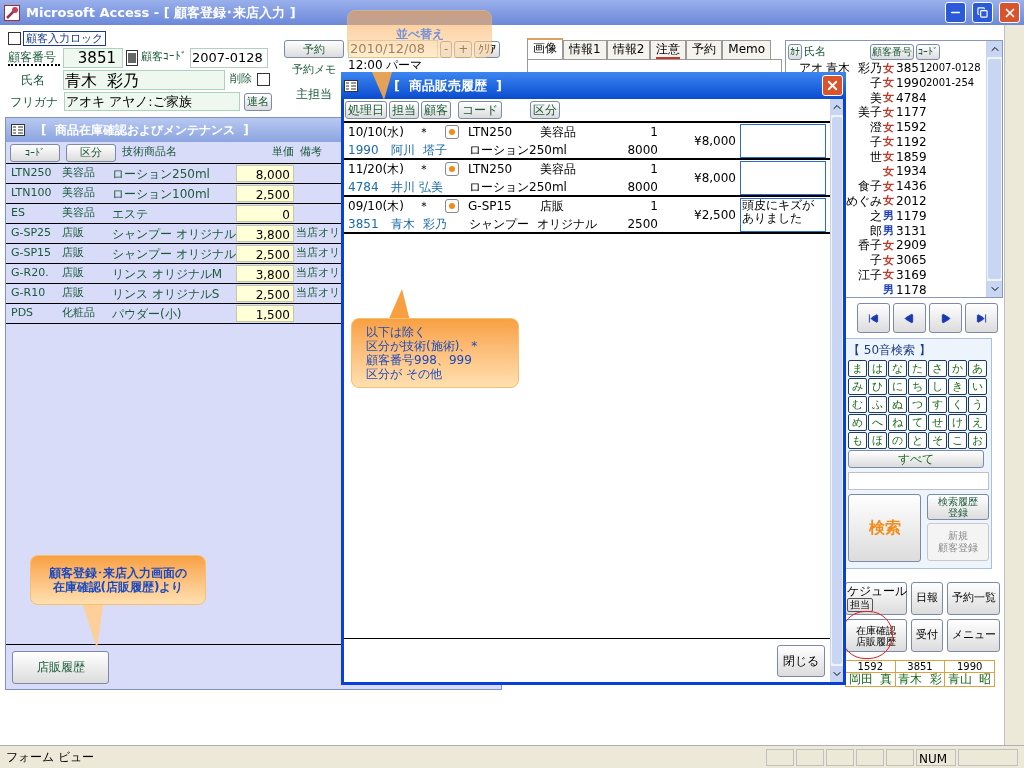 The width and height of the screenshot is (1024, 768). I want to click on kana-key: い, so click(977, 386).